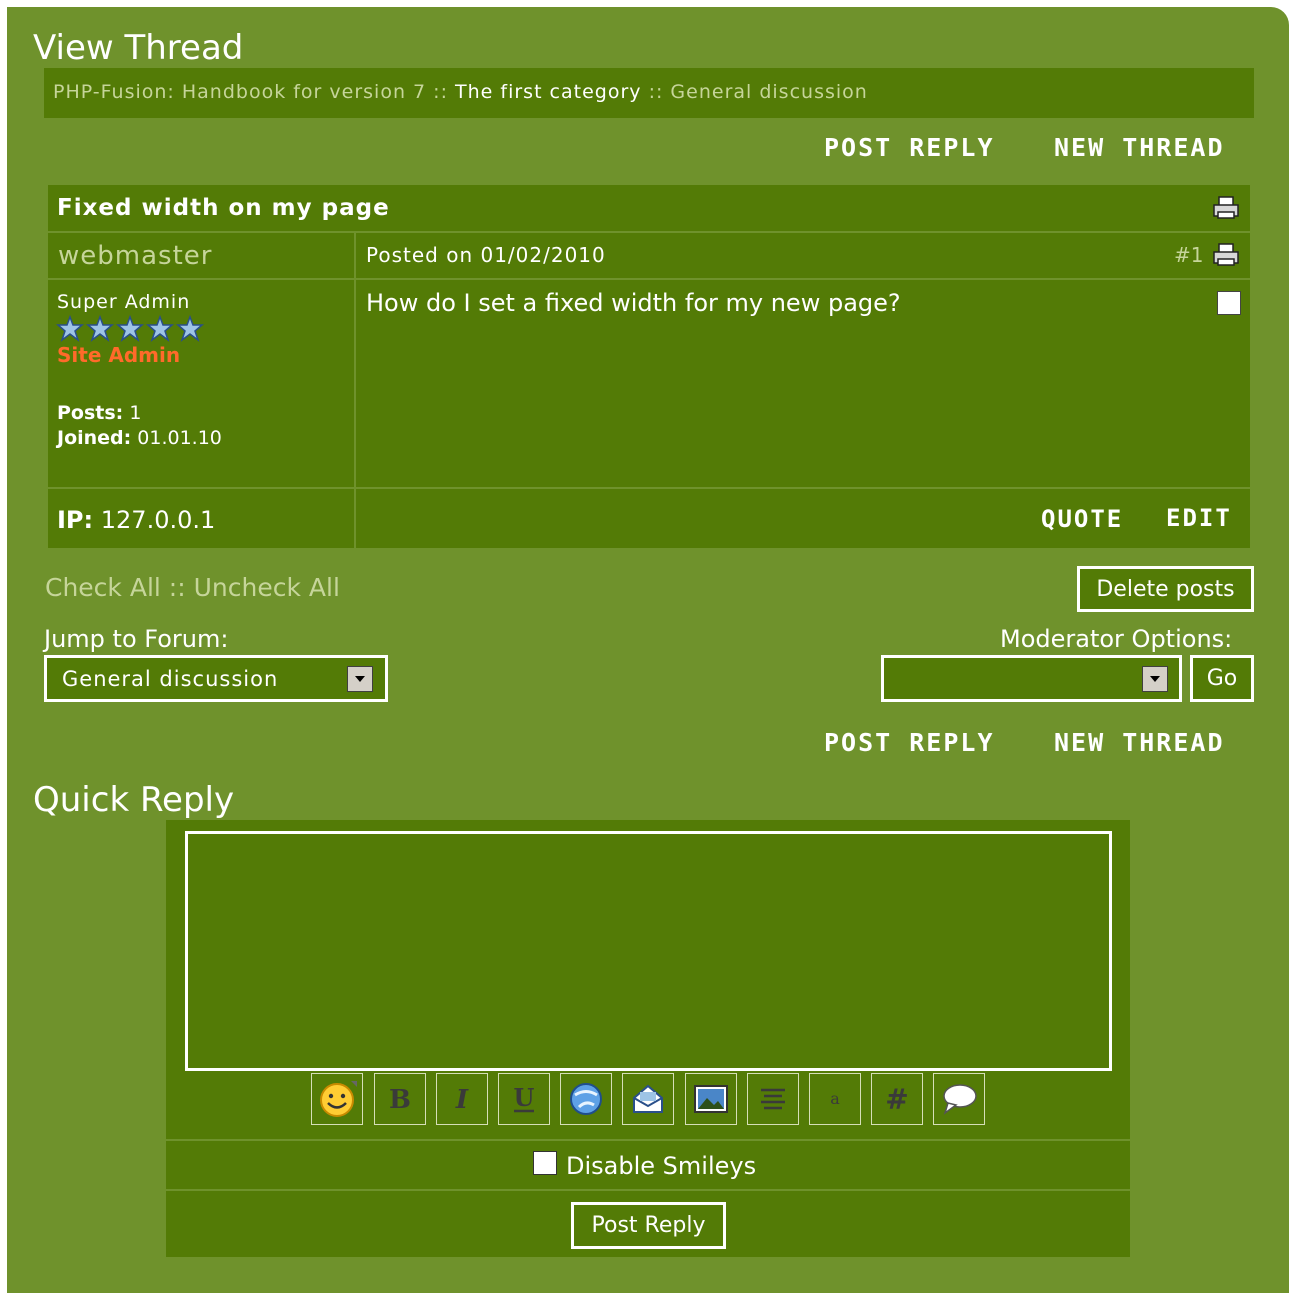 Image resolution: width=1289 pixels, height=1293 pixels. What do you see at coordinates (1222, 678) in the screenshot?
I see `go-button: Go` at bounding box center [1222, 678].